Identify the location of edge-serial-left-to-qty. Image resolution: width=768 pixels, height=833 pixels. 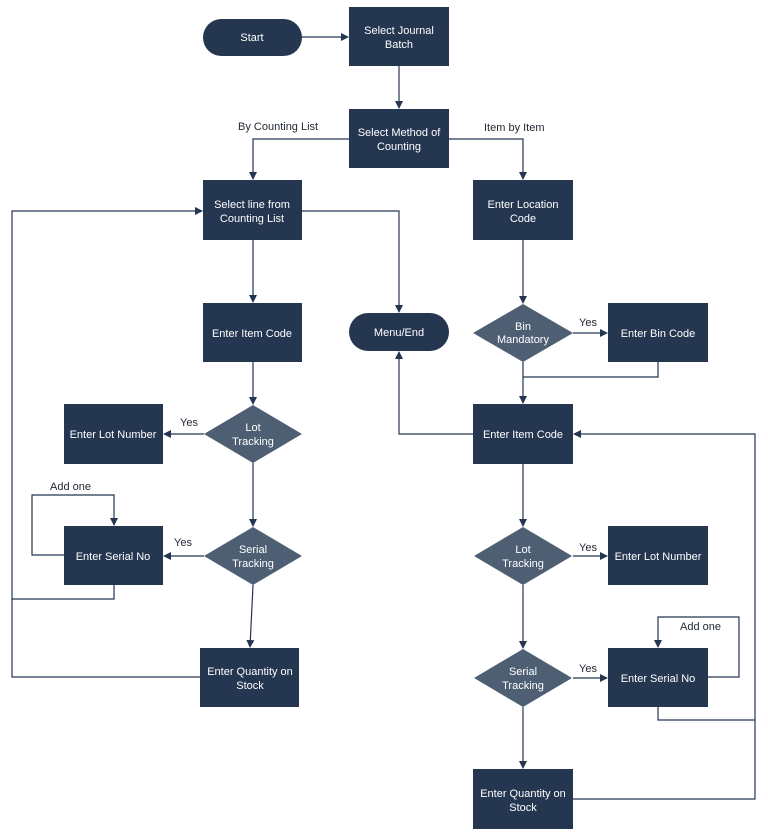
(250, 616).